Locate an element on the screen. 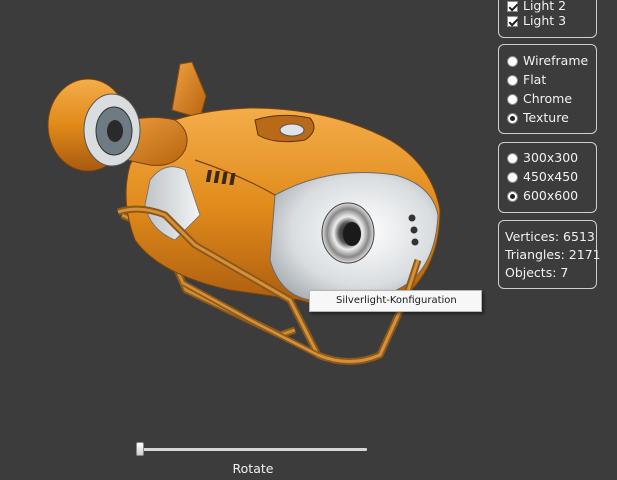 This screenshot has width=617, height=480. radio-texture: Texture is located at coordinates (538, 118).